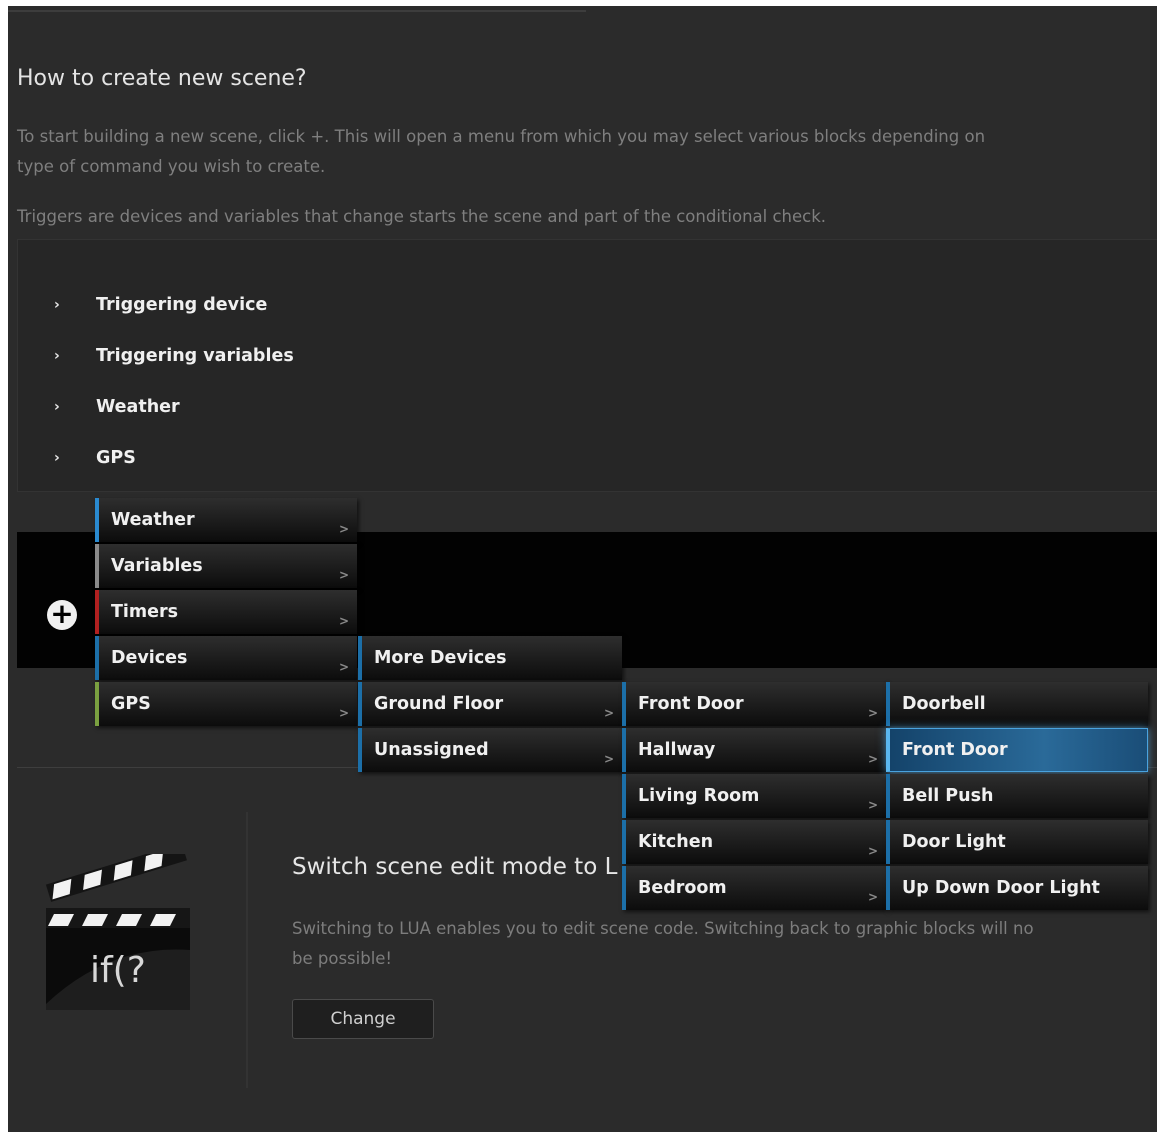 Image resolution: width=1157 pixels, height=1135 pixels. Describe the element at coordinates (342, 958) in the screenshot. I see `lua-description-line-2: be possible!` at that location.